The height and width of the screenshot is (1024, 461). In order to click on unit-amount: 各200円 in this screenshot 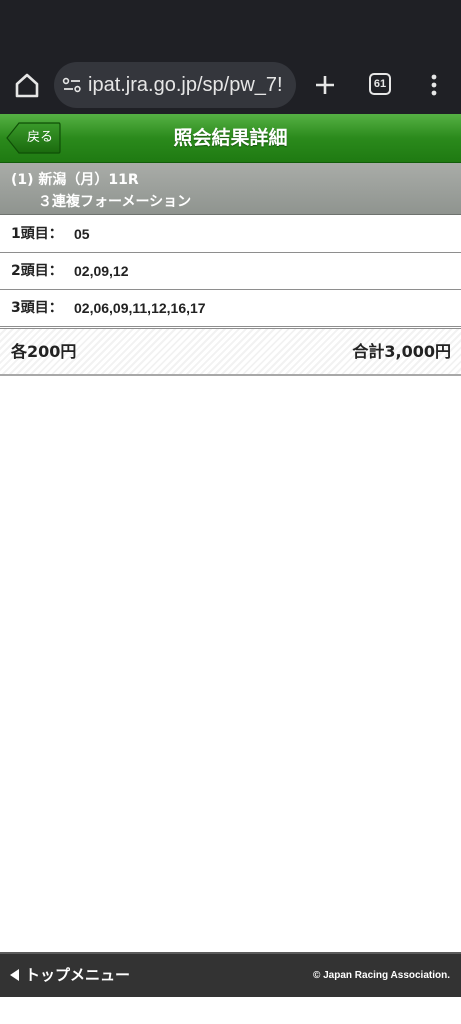, I will do `click(44, 351)`.